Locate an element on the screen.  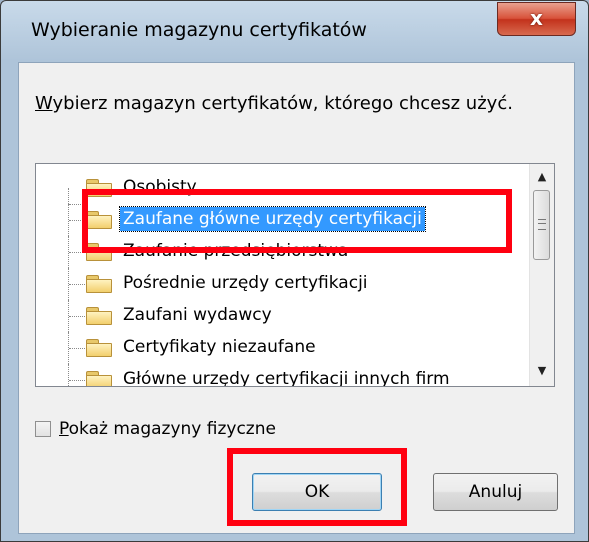
cancel-button: Anuluj is located at coordinates (495, 492).